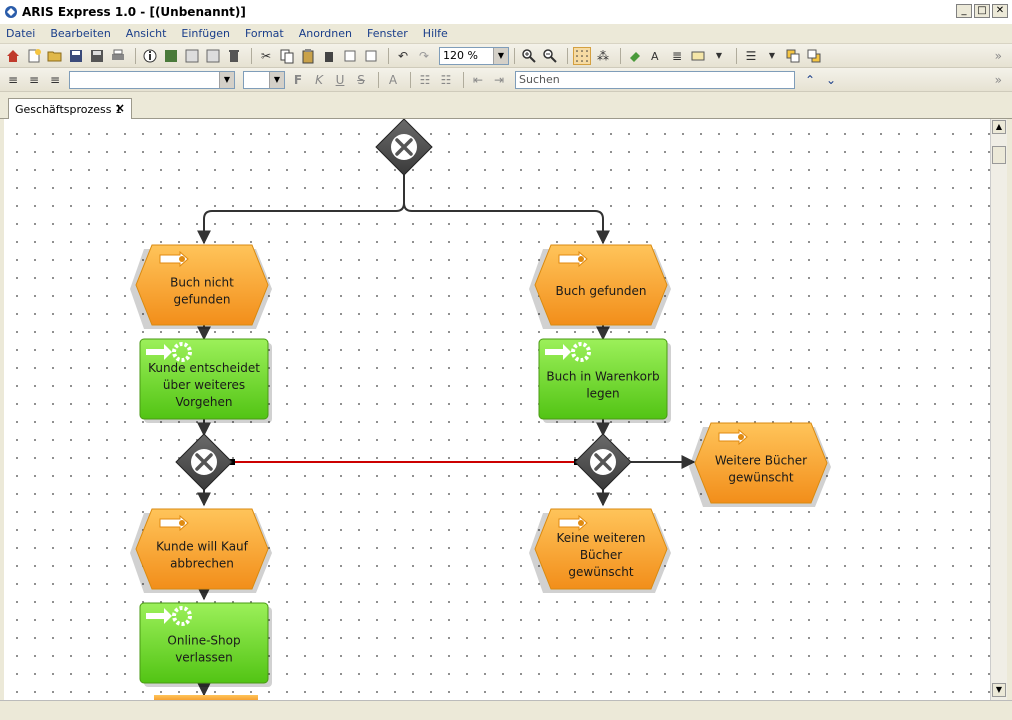  What do you see at coordinates (474, 55) in the screenshot?
I see `zoom-select: 120 % ▼` at bounding box center [474, 55].